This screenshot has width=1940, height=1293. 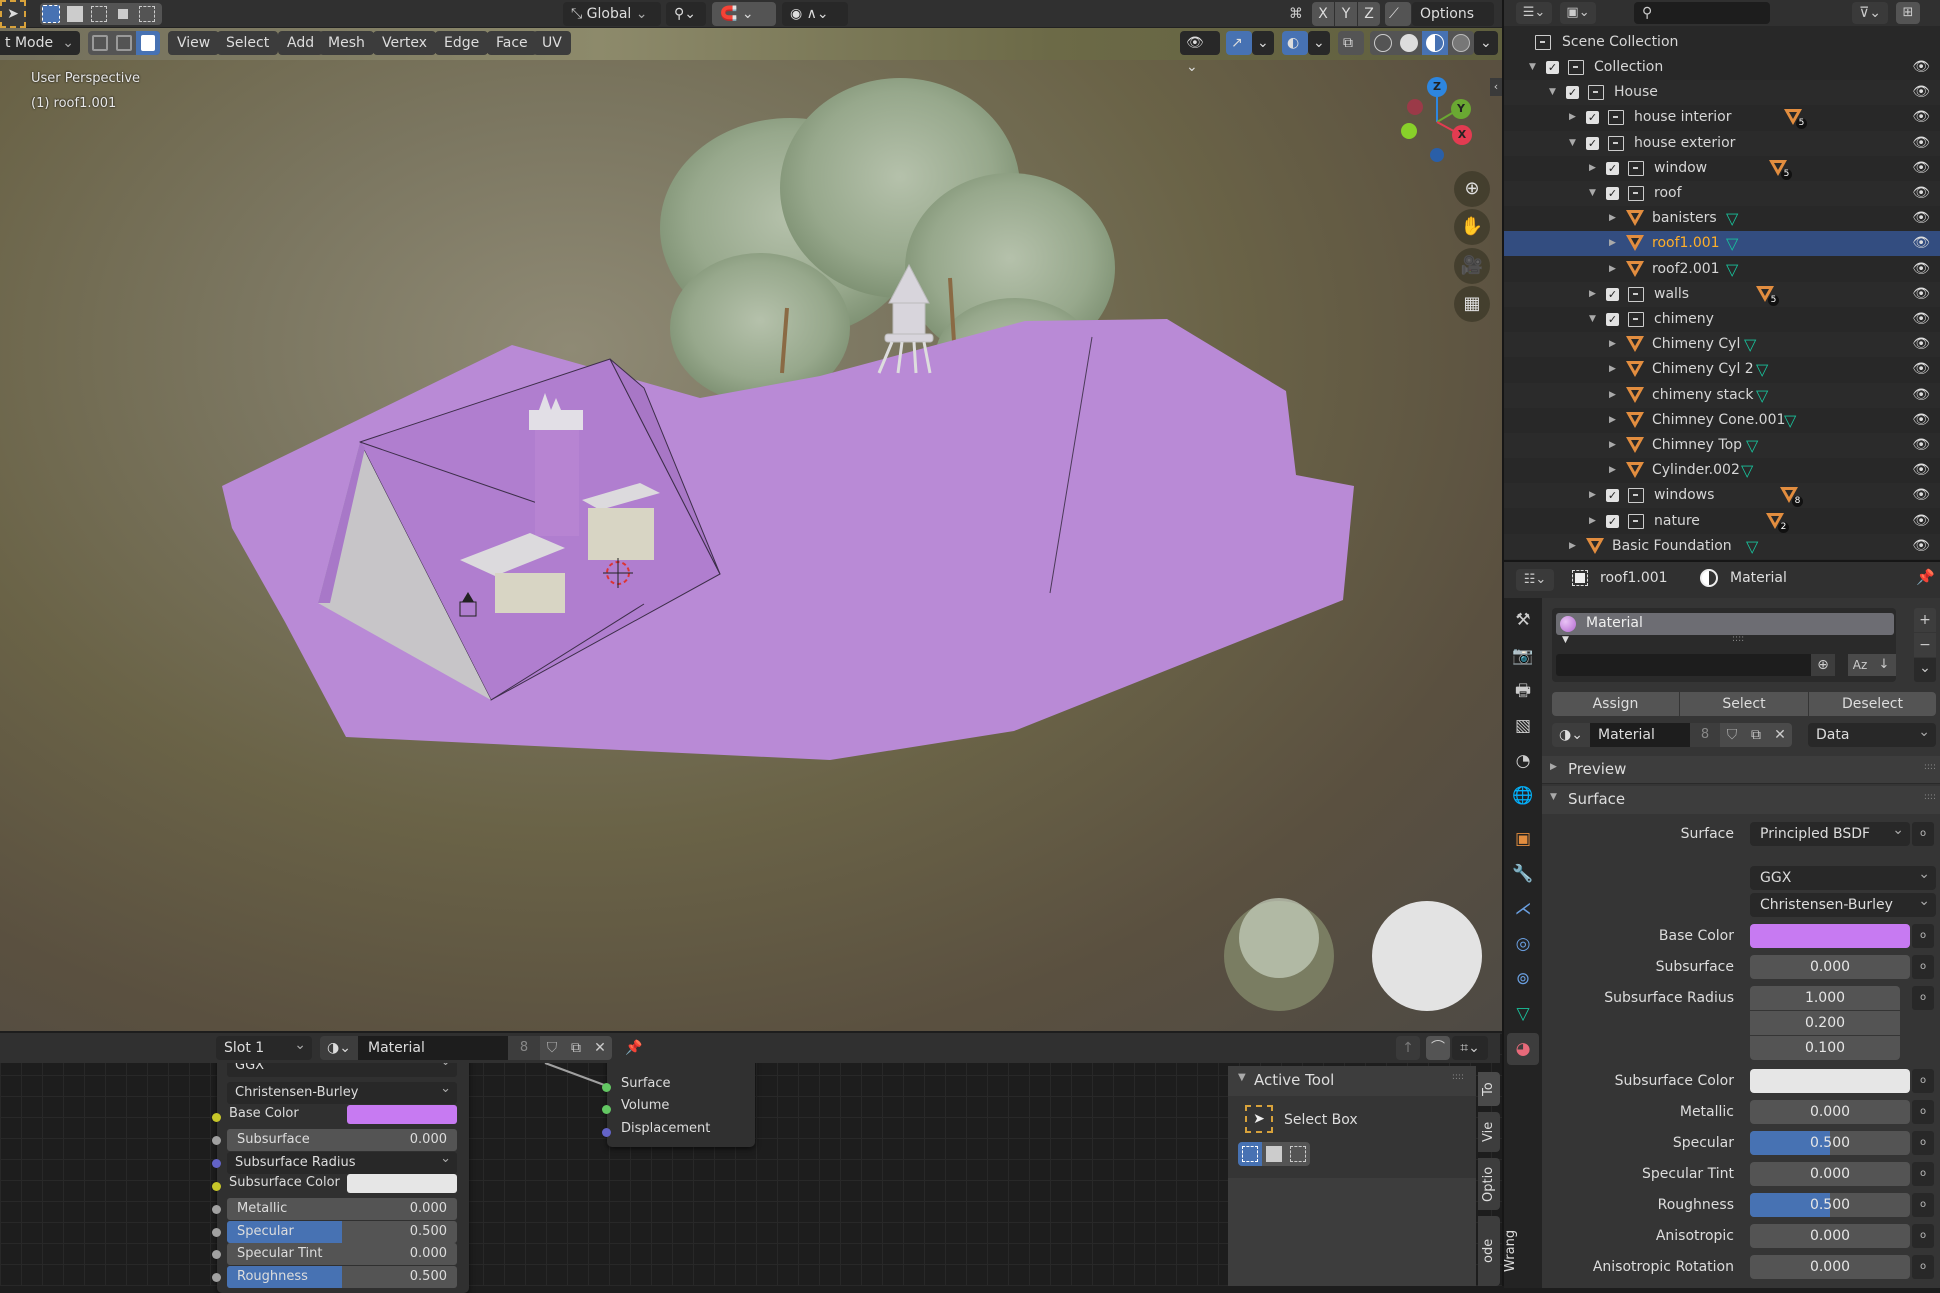 What do you see at coordinates (1523, 874) in the screenshot?
I see `modifier-tab-icon: 🔧` at bounding box center [1523, 874].